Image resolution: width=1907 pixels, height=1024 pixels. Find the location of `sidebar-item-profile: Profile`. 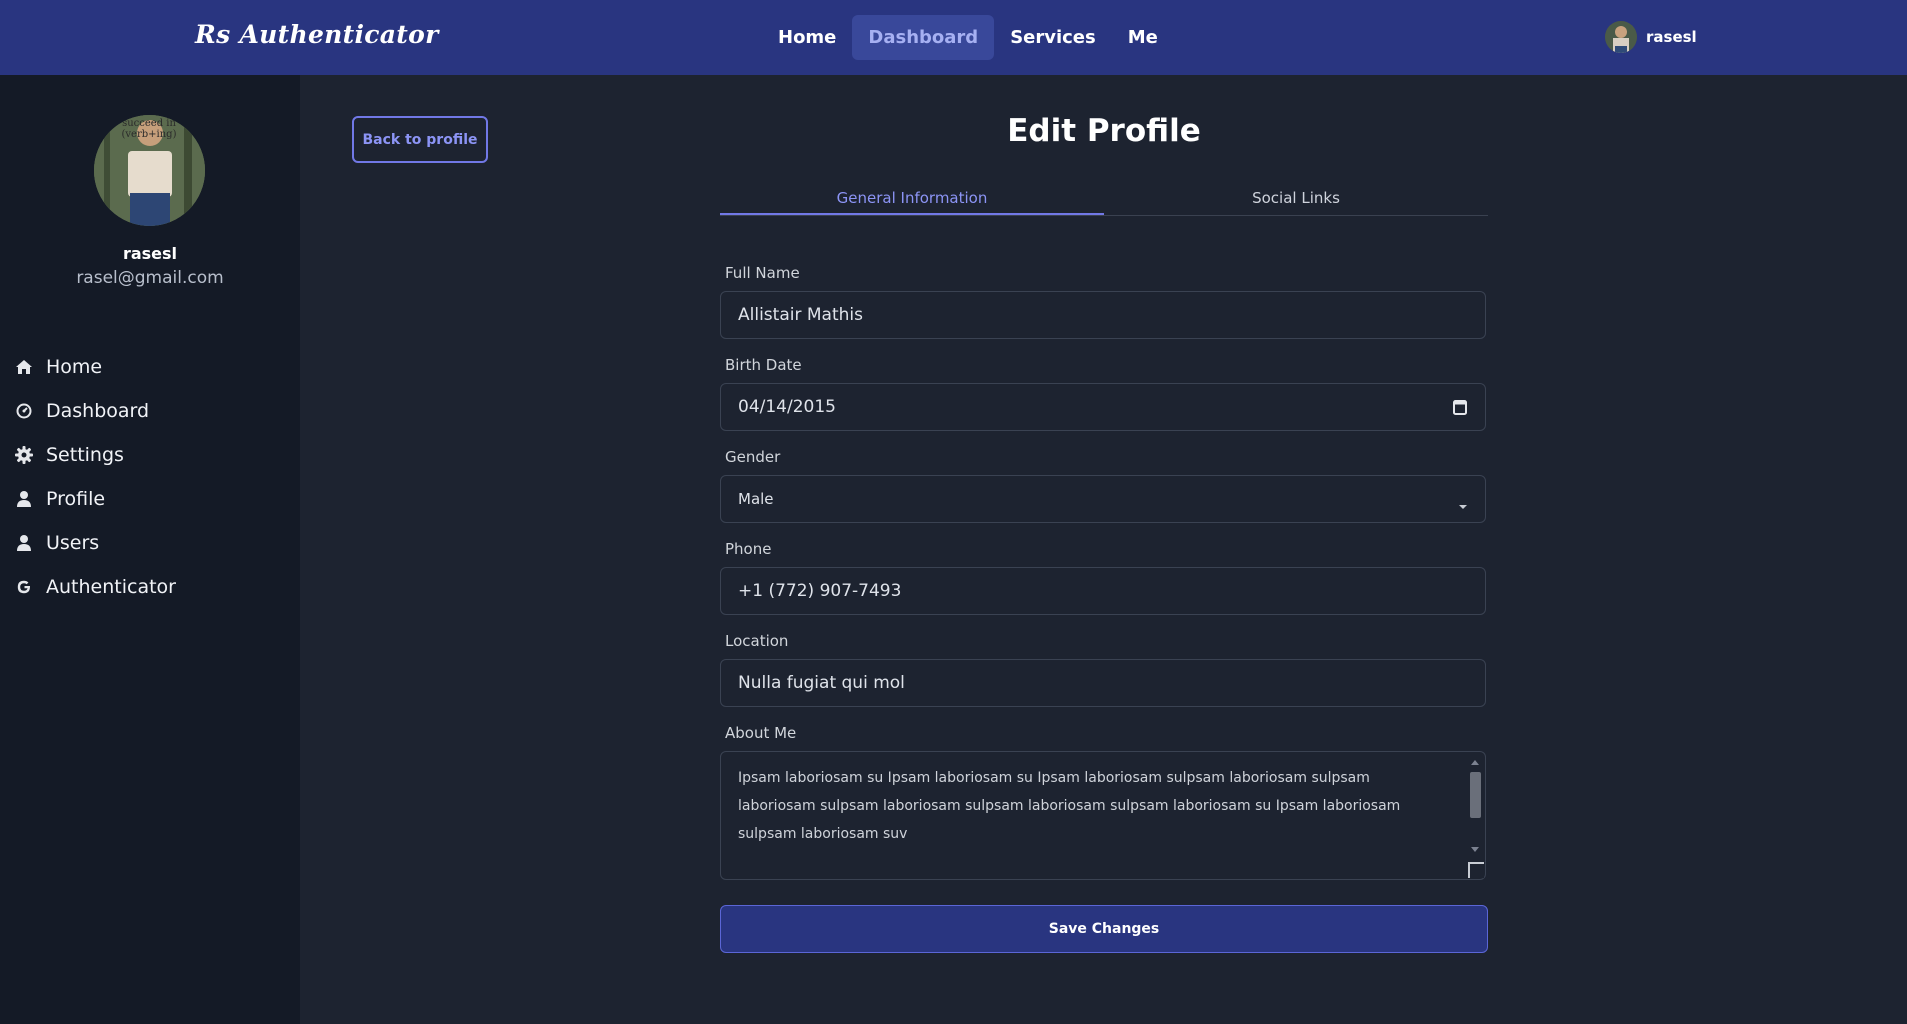

sidebar-item-profile: Profile is located at coordinates (95, 499).